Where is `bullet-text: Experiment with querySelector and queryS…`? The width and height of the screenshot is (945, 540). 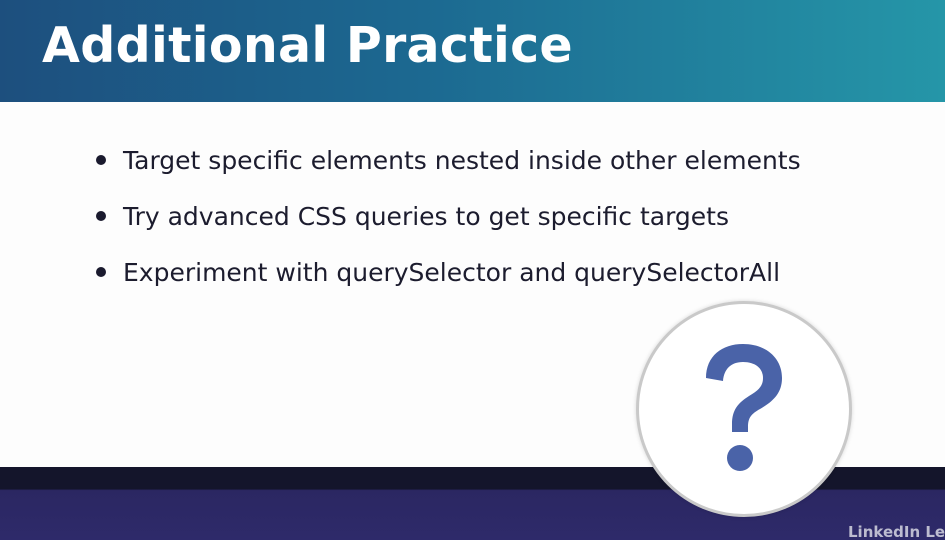
bullet-text: Experiment with querySelector and queryS… is located at coordinates (452, 272).